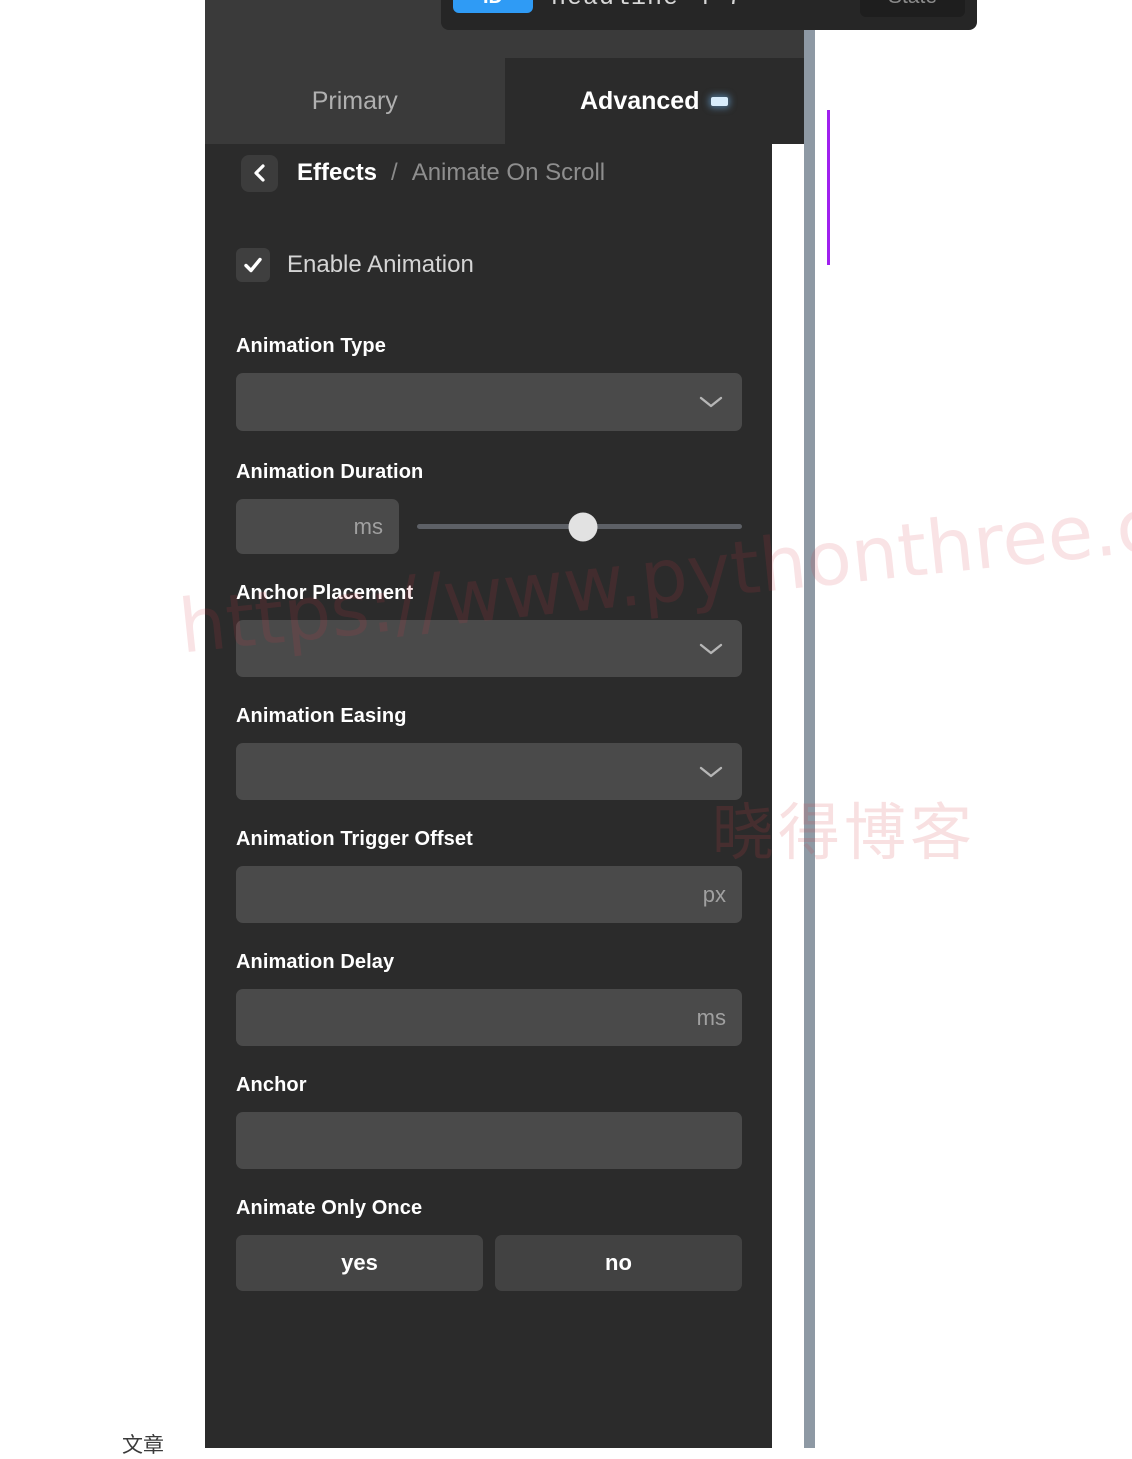 This screenshot has height=1459, width=1132. Describe the element at coordinates (329, 1208) in the screenshot. I see `animate-only-once-label: Animate Only Once` at that location.